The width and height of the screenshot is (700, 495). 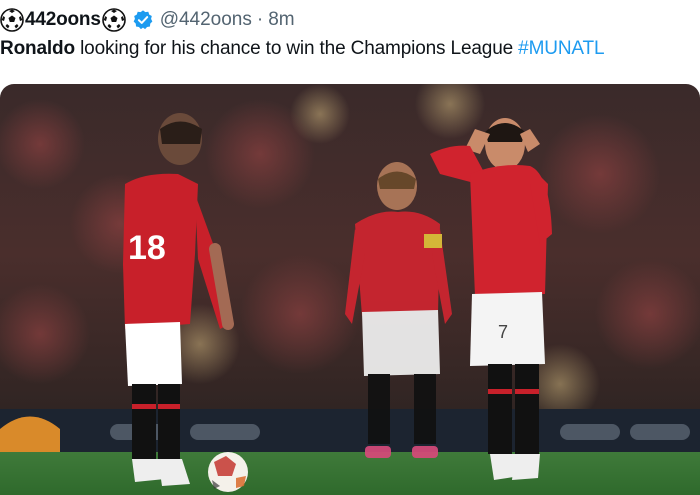 I want to click on timestamp: 8m, so click(x=281, y=20).